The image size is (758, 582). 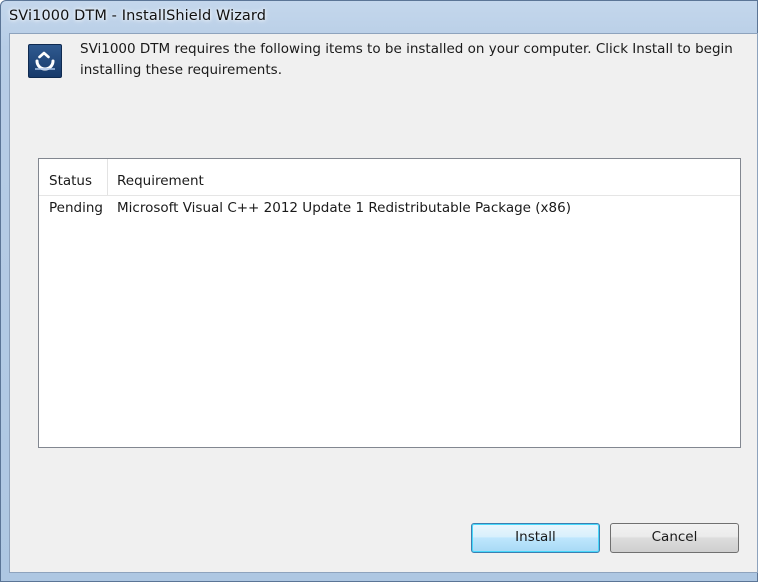 I want to click on title-bar: SVi1000 DTM - InstallShield Wizard, so click(x=379, y=17).